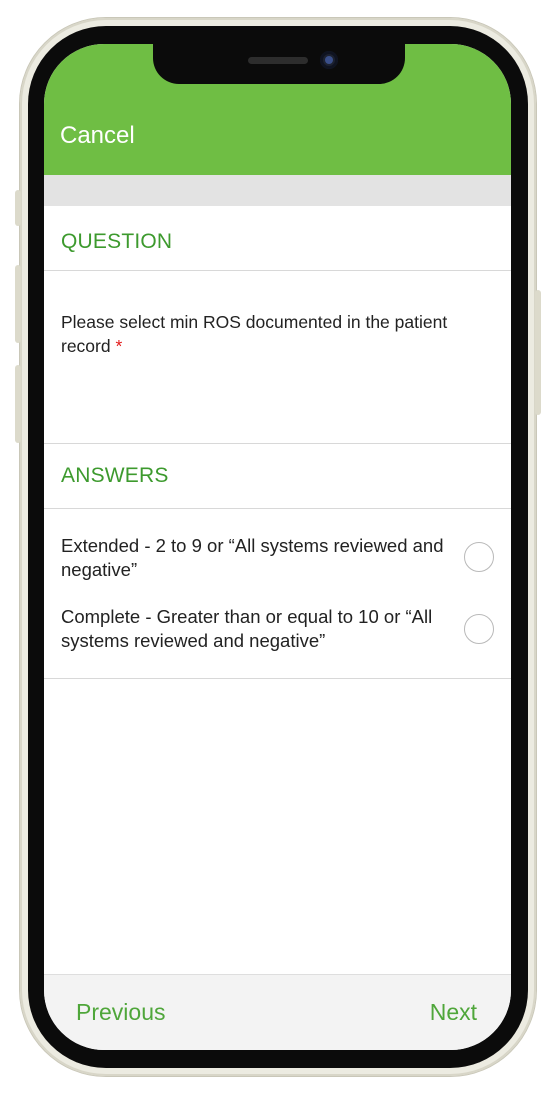 This screenshot has width=555, height=1095. I want to click on answers-section-title: ANSWERS, so click(115, 475).